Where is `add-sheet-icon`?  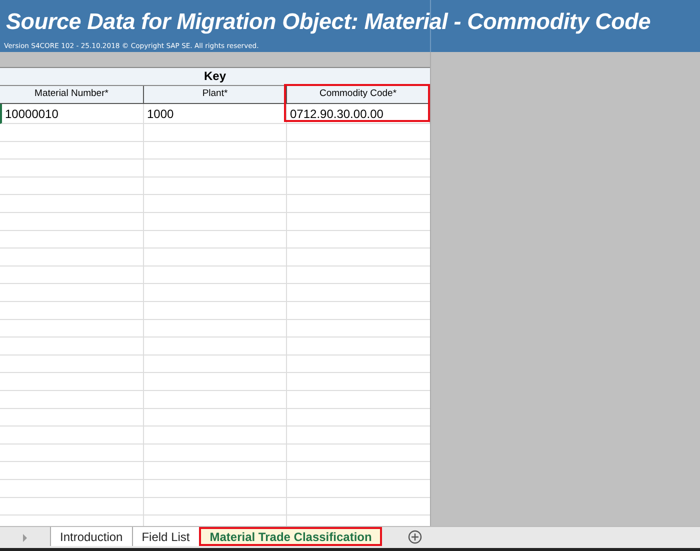 add-sheet-icon is located at coordinates (415, 537).